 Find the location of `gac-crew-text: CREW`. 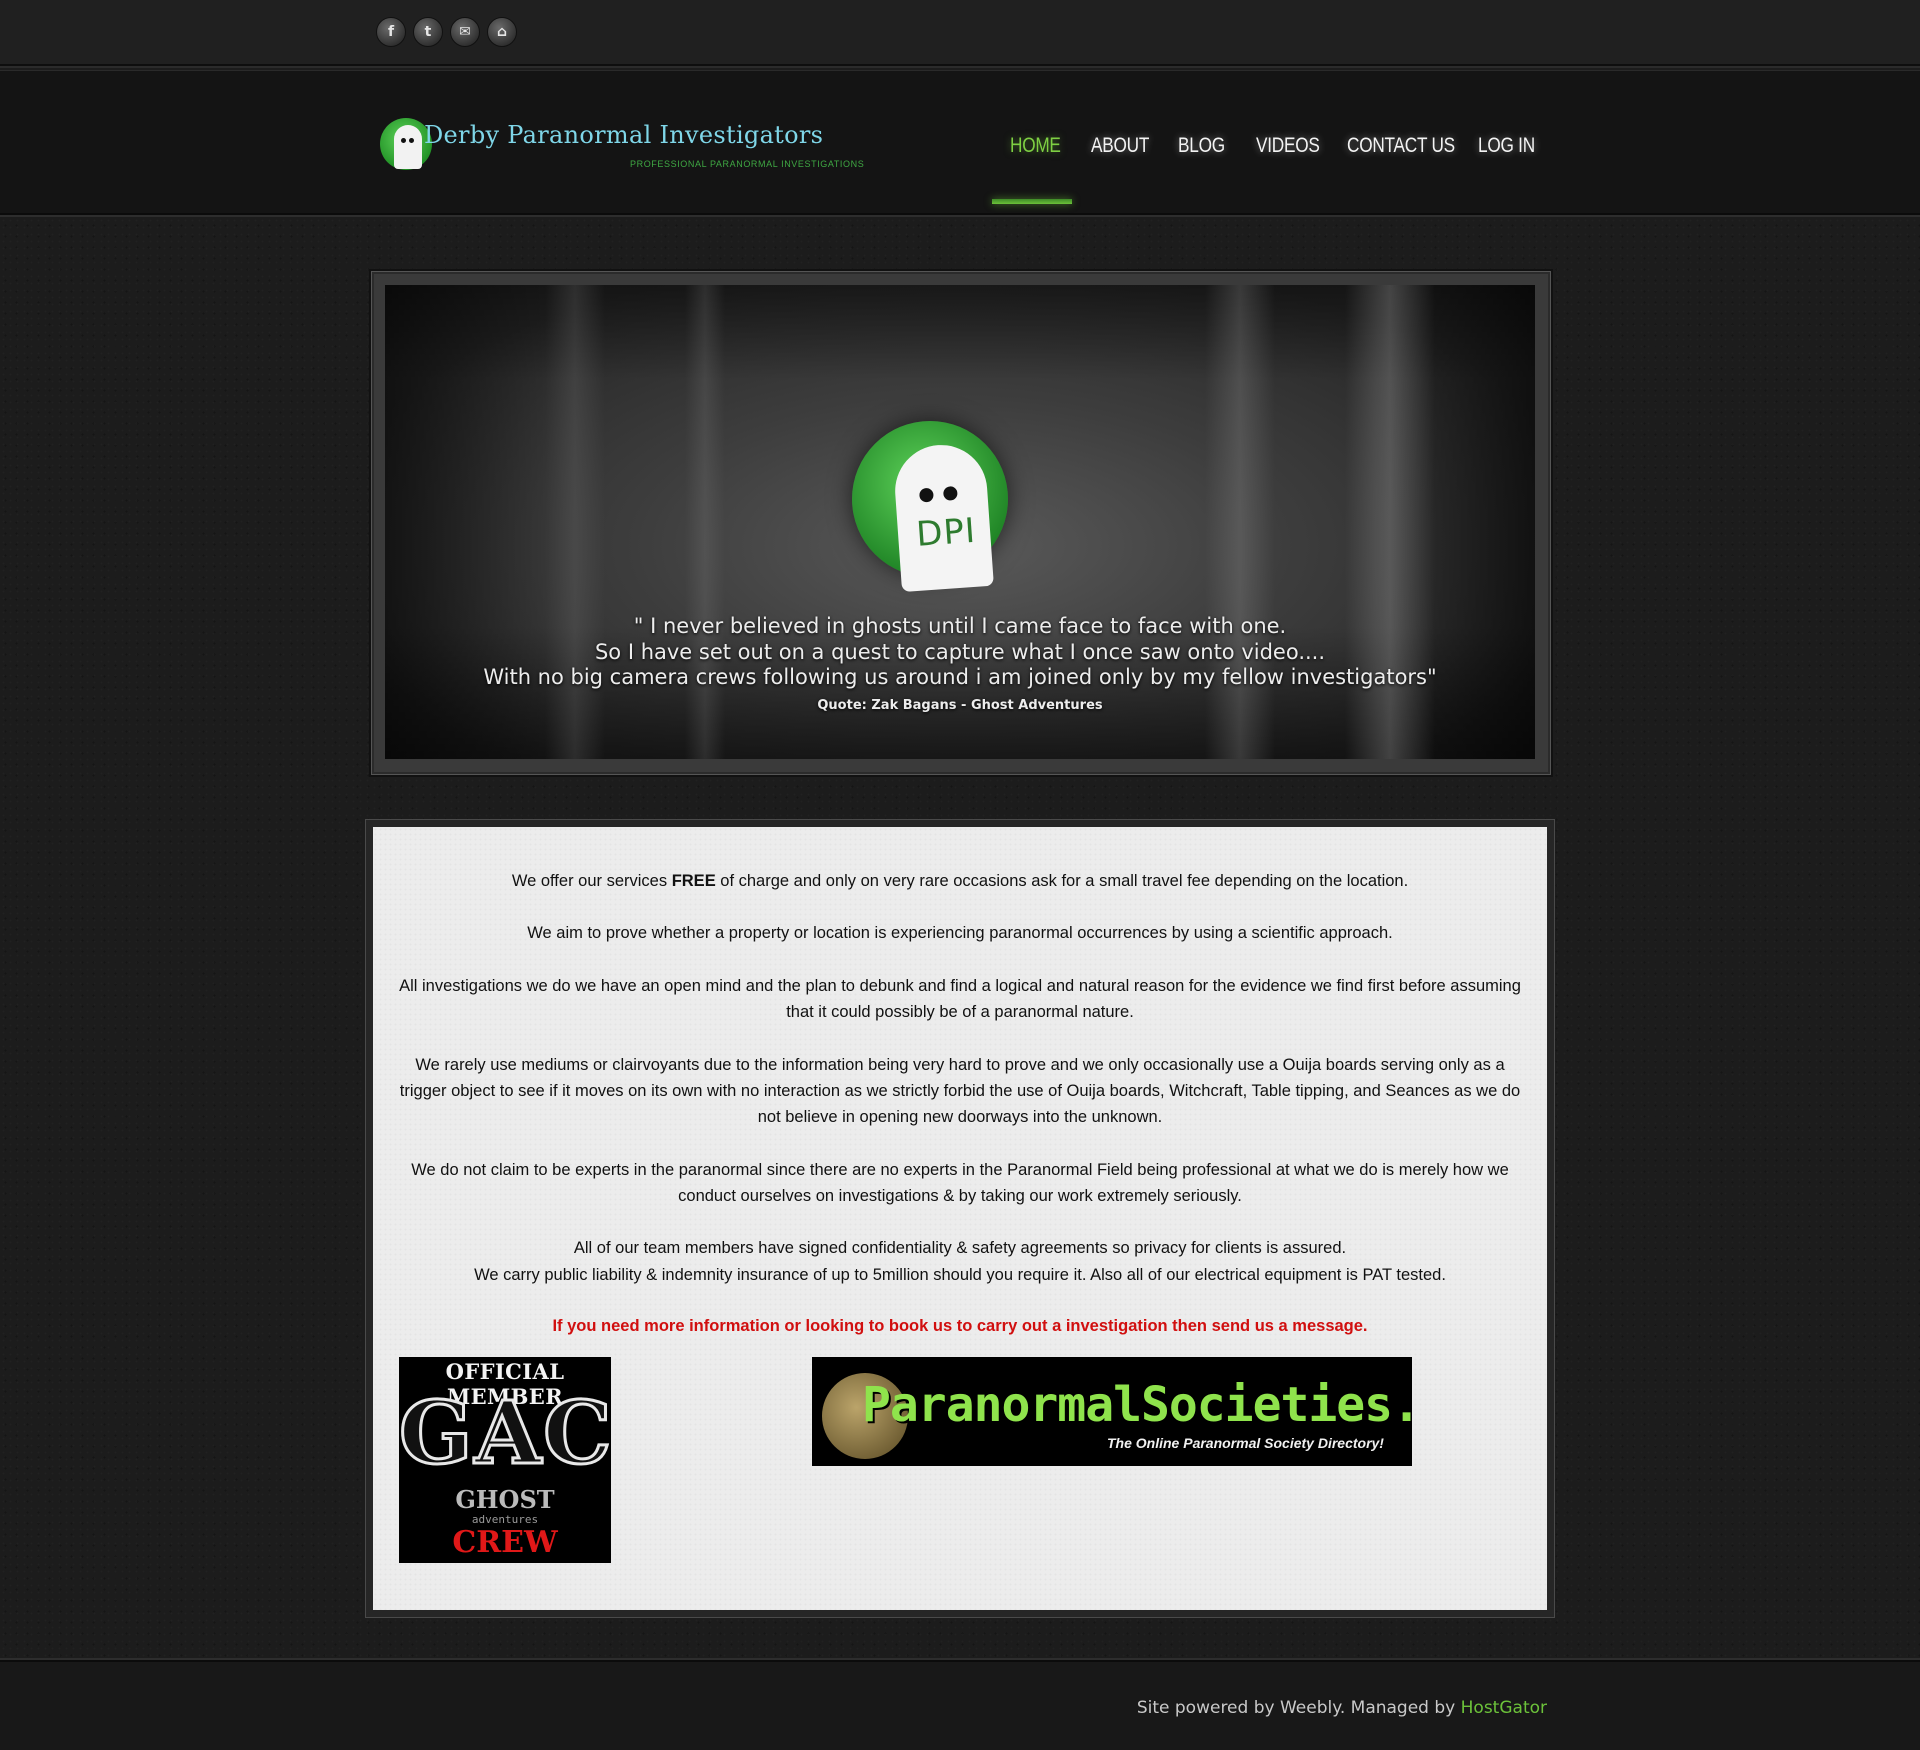

gac-crew-text: CREW is located at coordinates (505, 1542).